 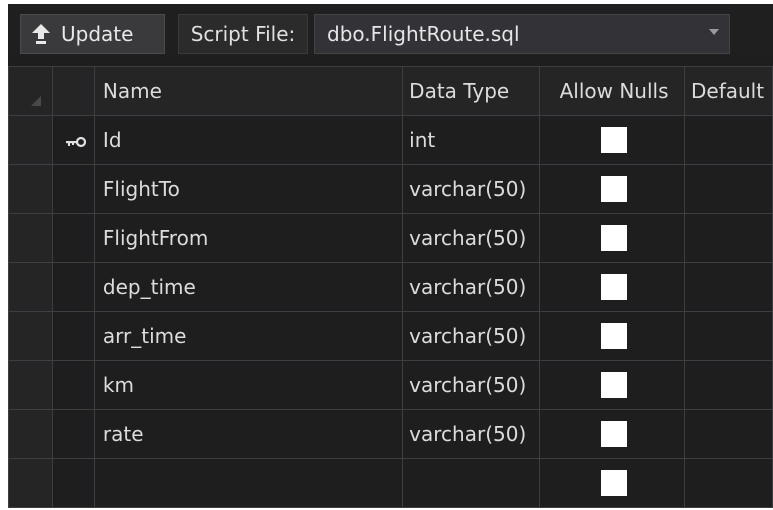 I want to click on name-cell: FlightFrom, so click(x=248, y=238).